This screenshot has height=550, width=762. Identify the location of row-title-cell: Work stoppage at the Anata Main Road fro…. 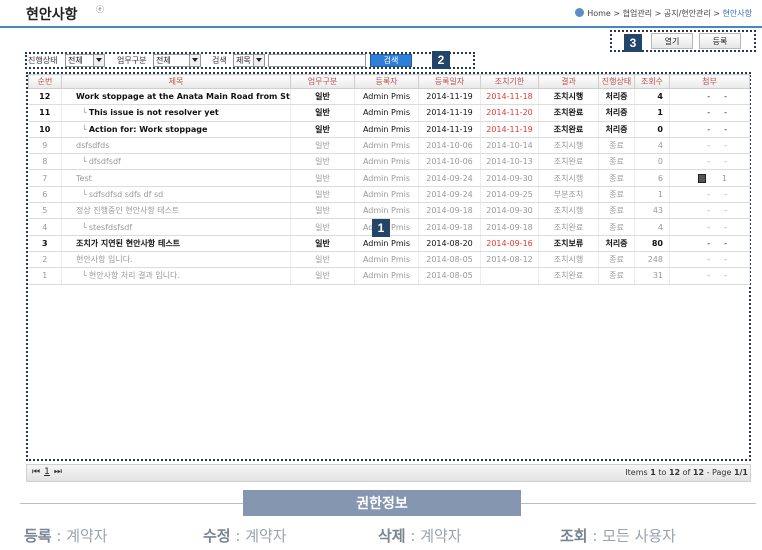
(176, 97).